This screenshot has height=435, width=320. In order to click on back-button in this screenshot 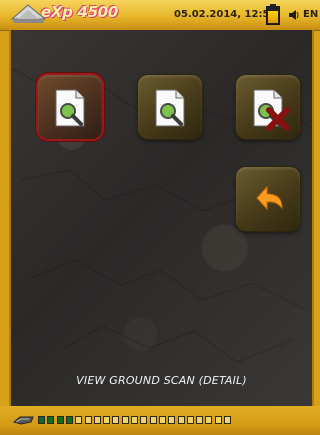, I will do `click(268, 199)`.